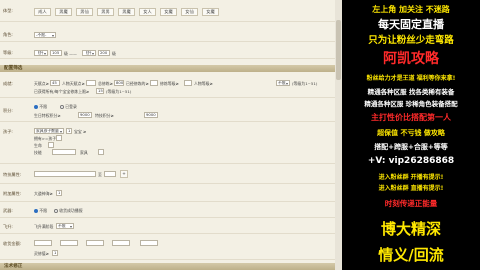  What do you see at coordinates (55, 83) in the screenshot?
I see `attrs-input-1: 45` at bounding box center [55, 83].